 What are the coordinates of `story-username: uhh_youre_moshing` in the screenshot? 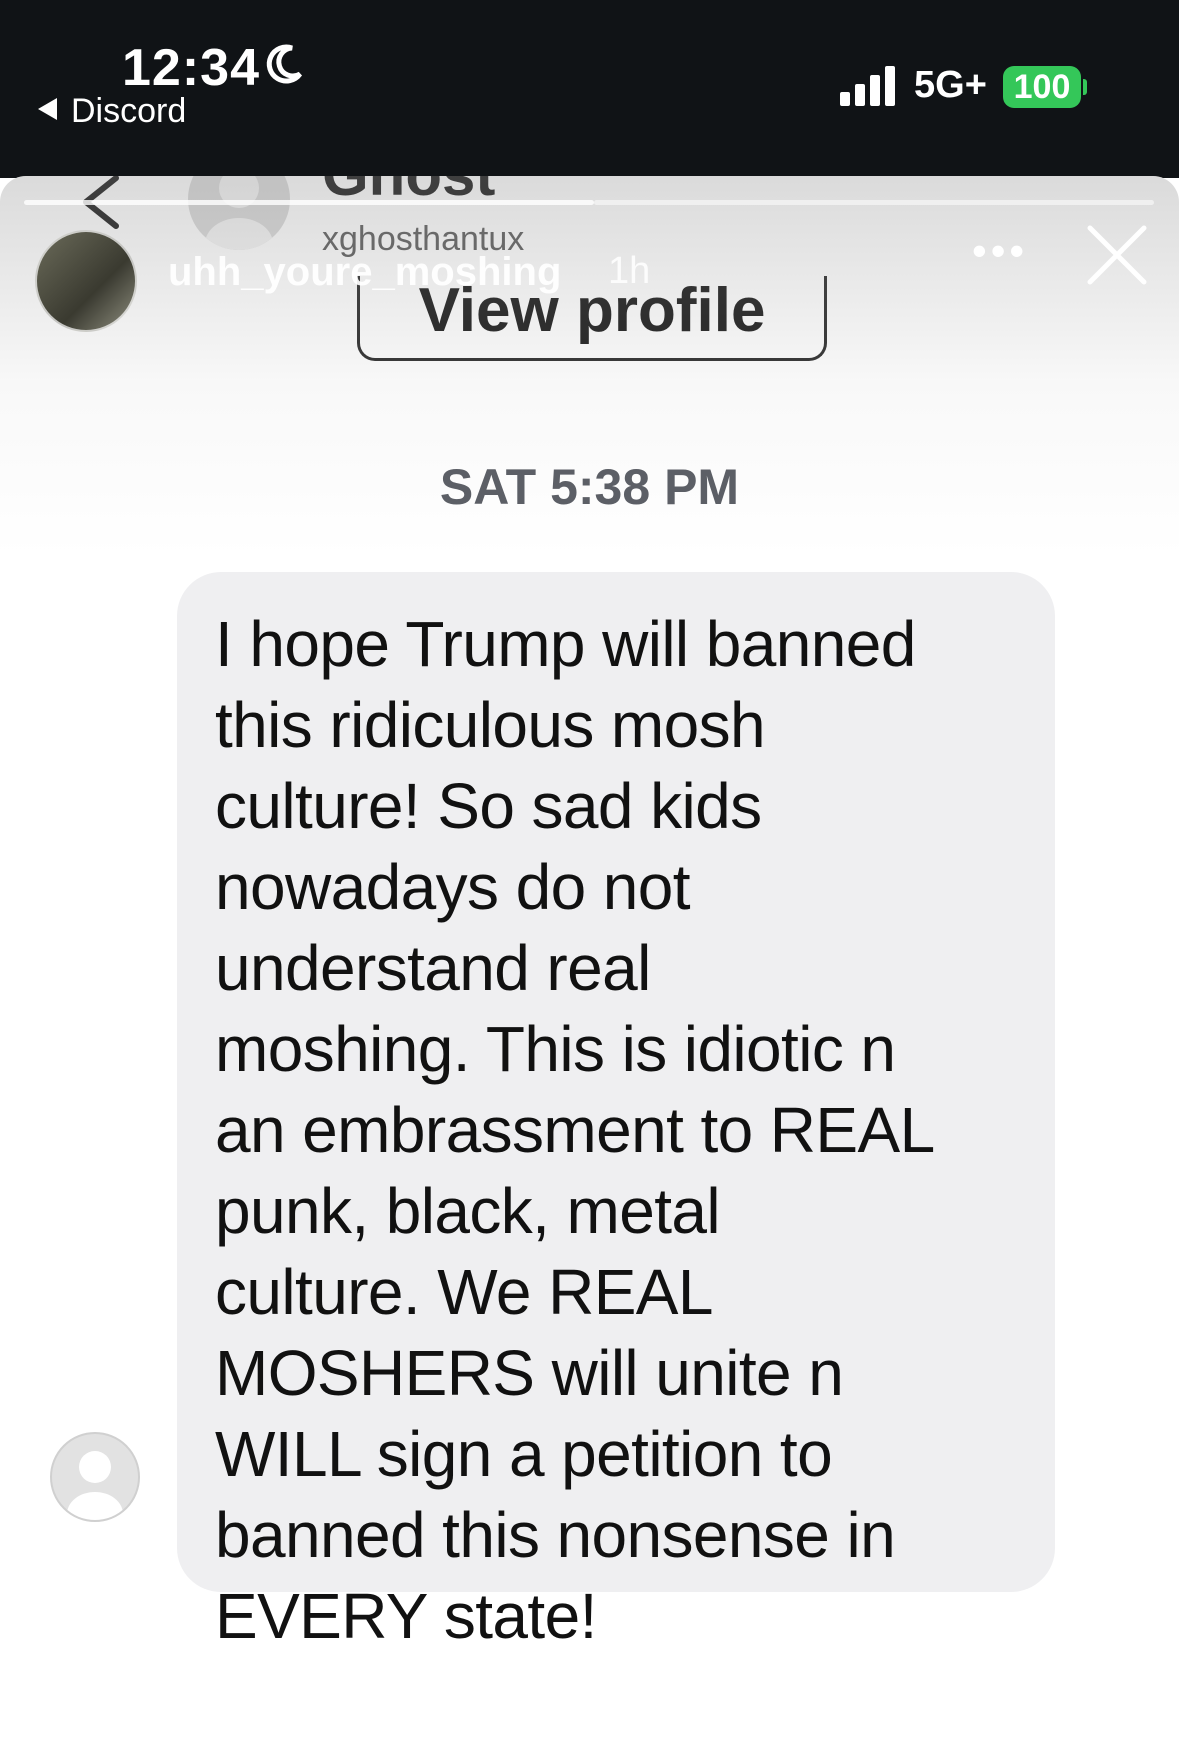 It's located at (364, 272).